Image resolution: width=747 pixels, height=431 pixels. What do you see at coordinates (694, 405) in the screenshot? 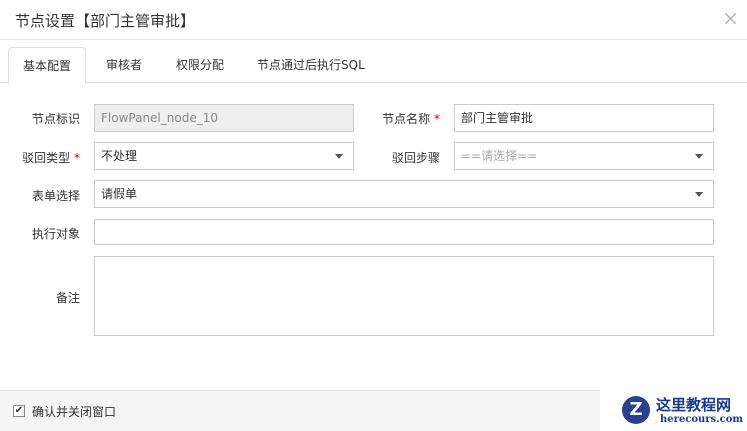
I see `watermark-cn: 这里教程网` at bounding box center [694, 405].